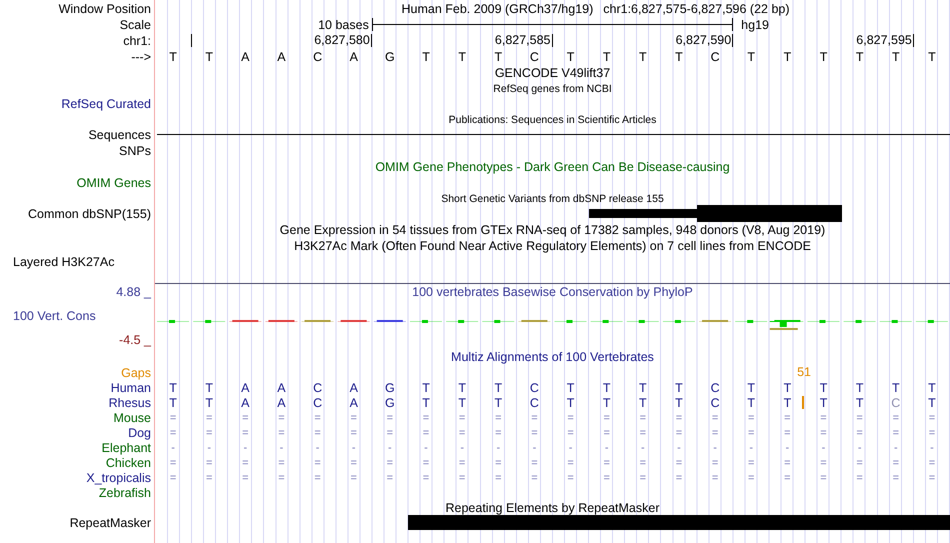 This screenshot has width=950, height=543. I want to click on base-letter: G, so click(390, 57).